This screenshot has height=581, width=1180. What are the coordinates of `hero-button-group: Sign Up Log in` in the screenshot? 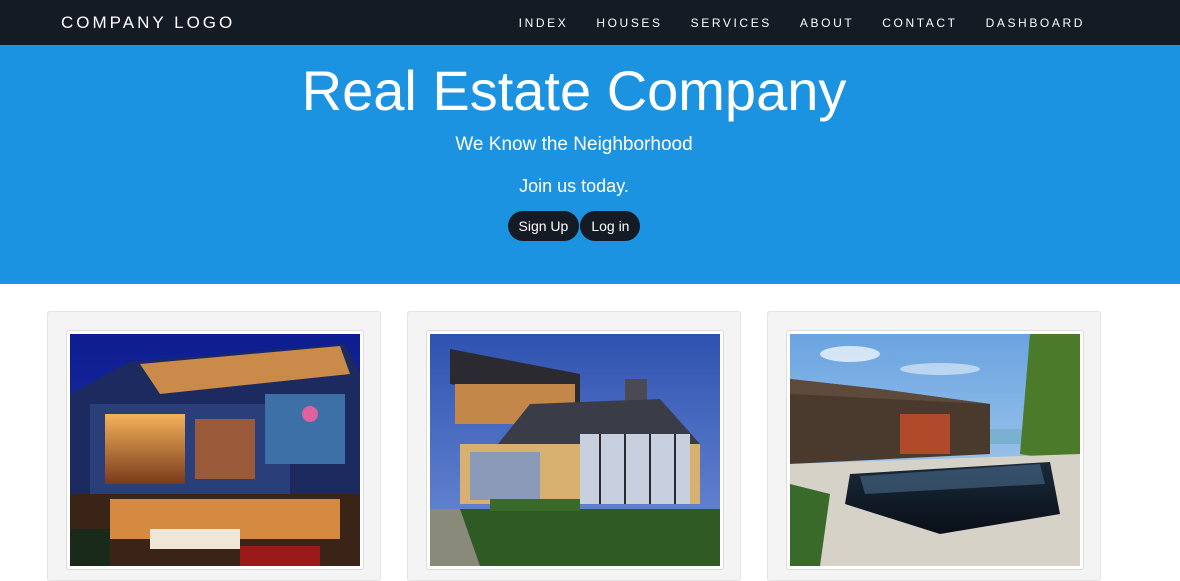 It's located at (590, 226).